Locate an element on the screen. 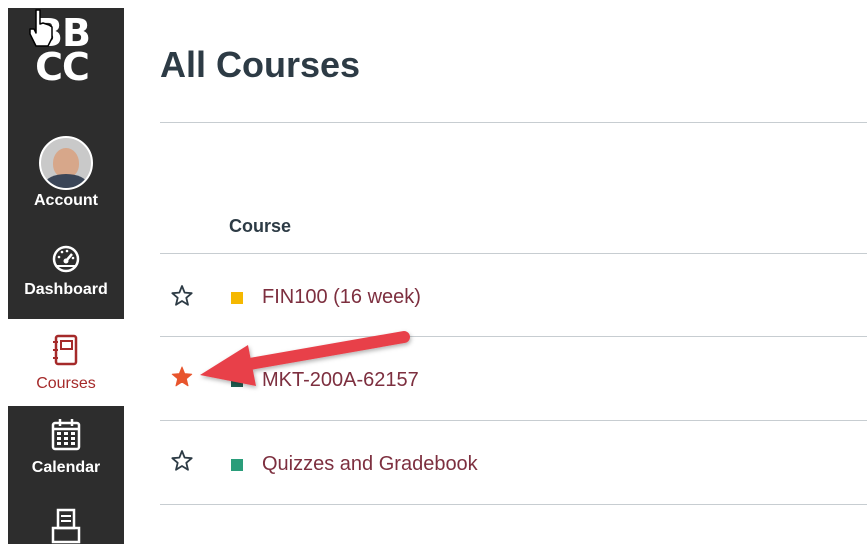 This screenshot has height=549, width=867. dashboard-icon is located at coordinates (66, 259).